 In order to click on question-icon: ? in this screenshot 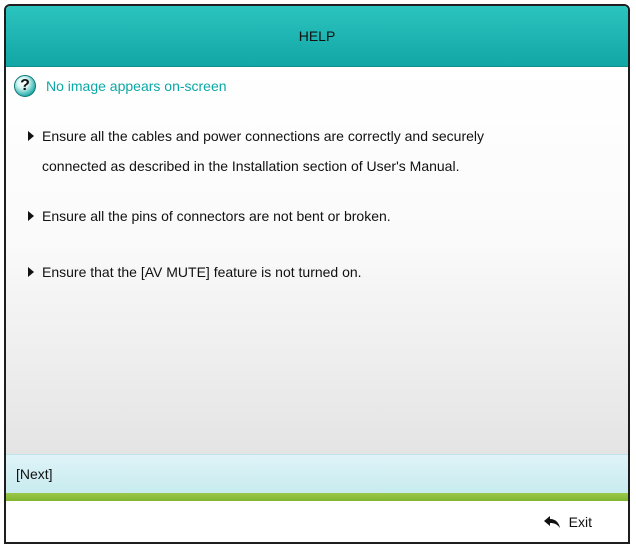, I will do `click(25, 86)`.